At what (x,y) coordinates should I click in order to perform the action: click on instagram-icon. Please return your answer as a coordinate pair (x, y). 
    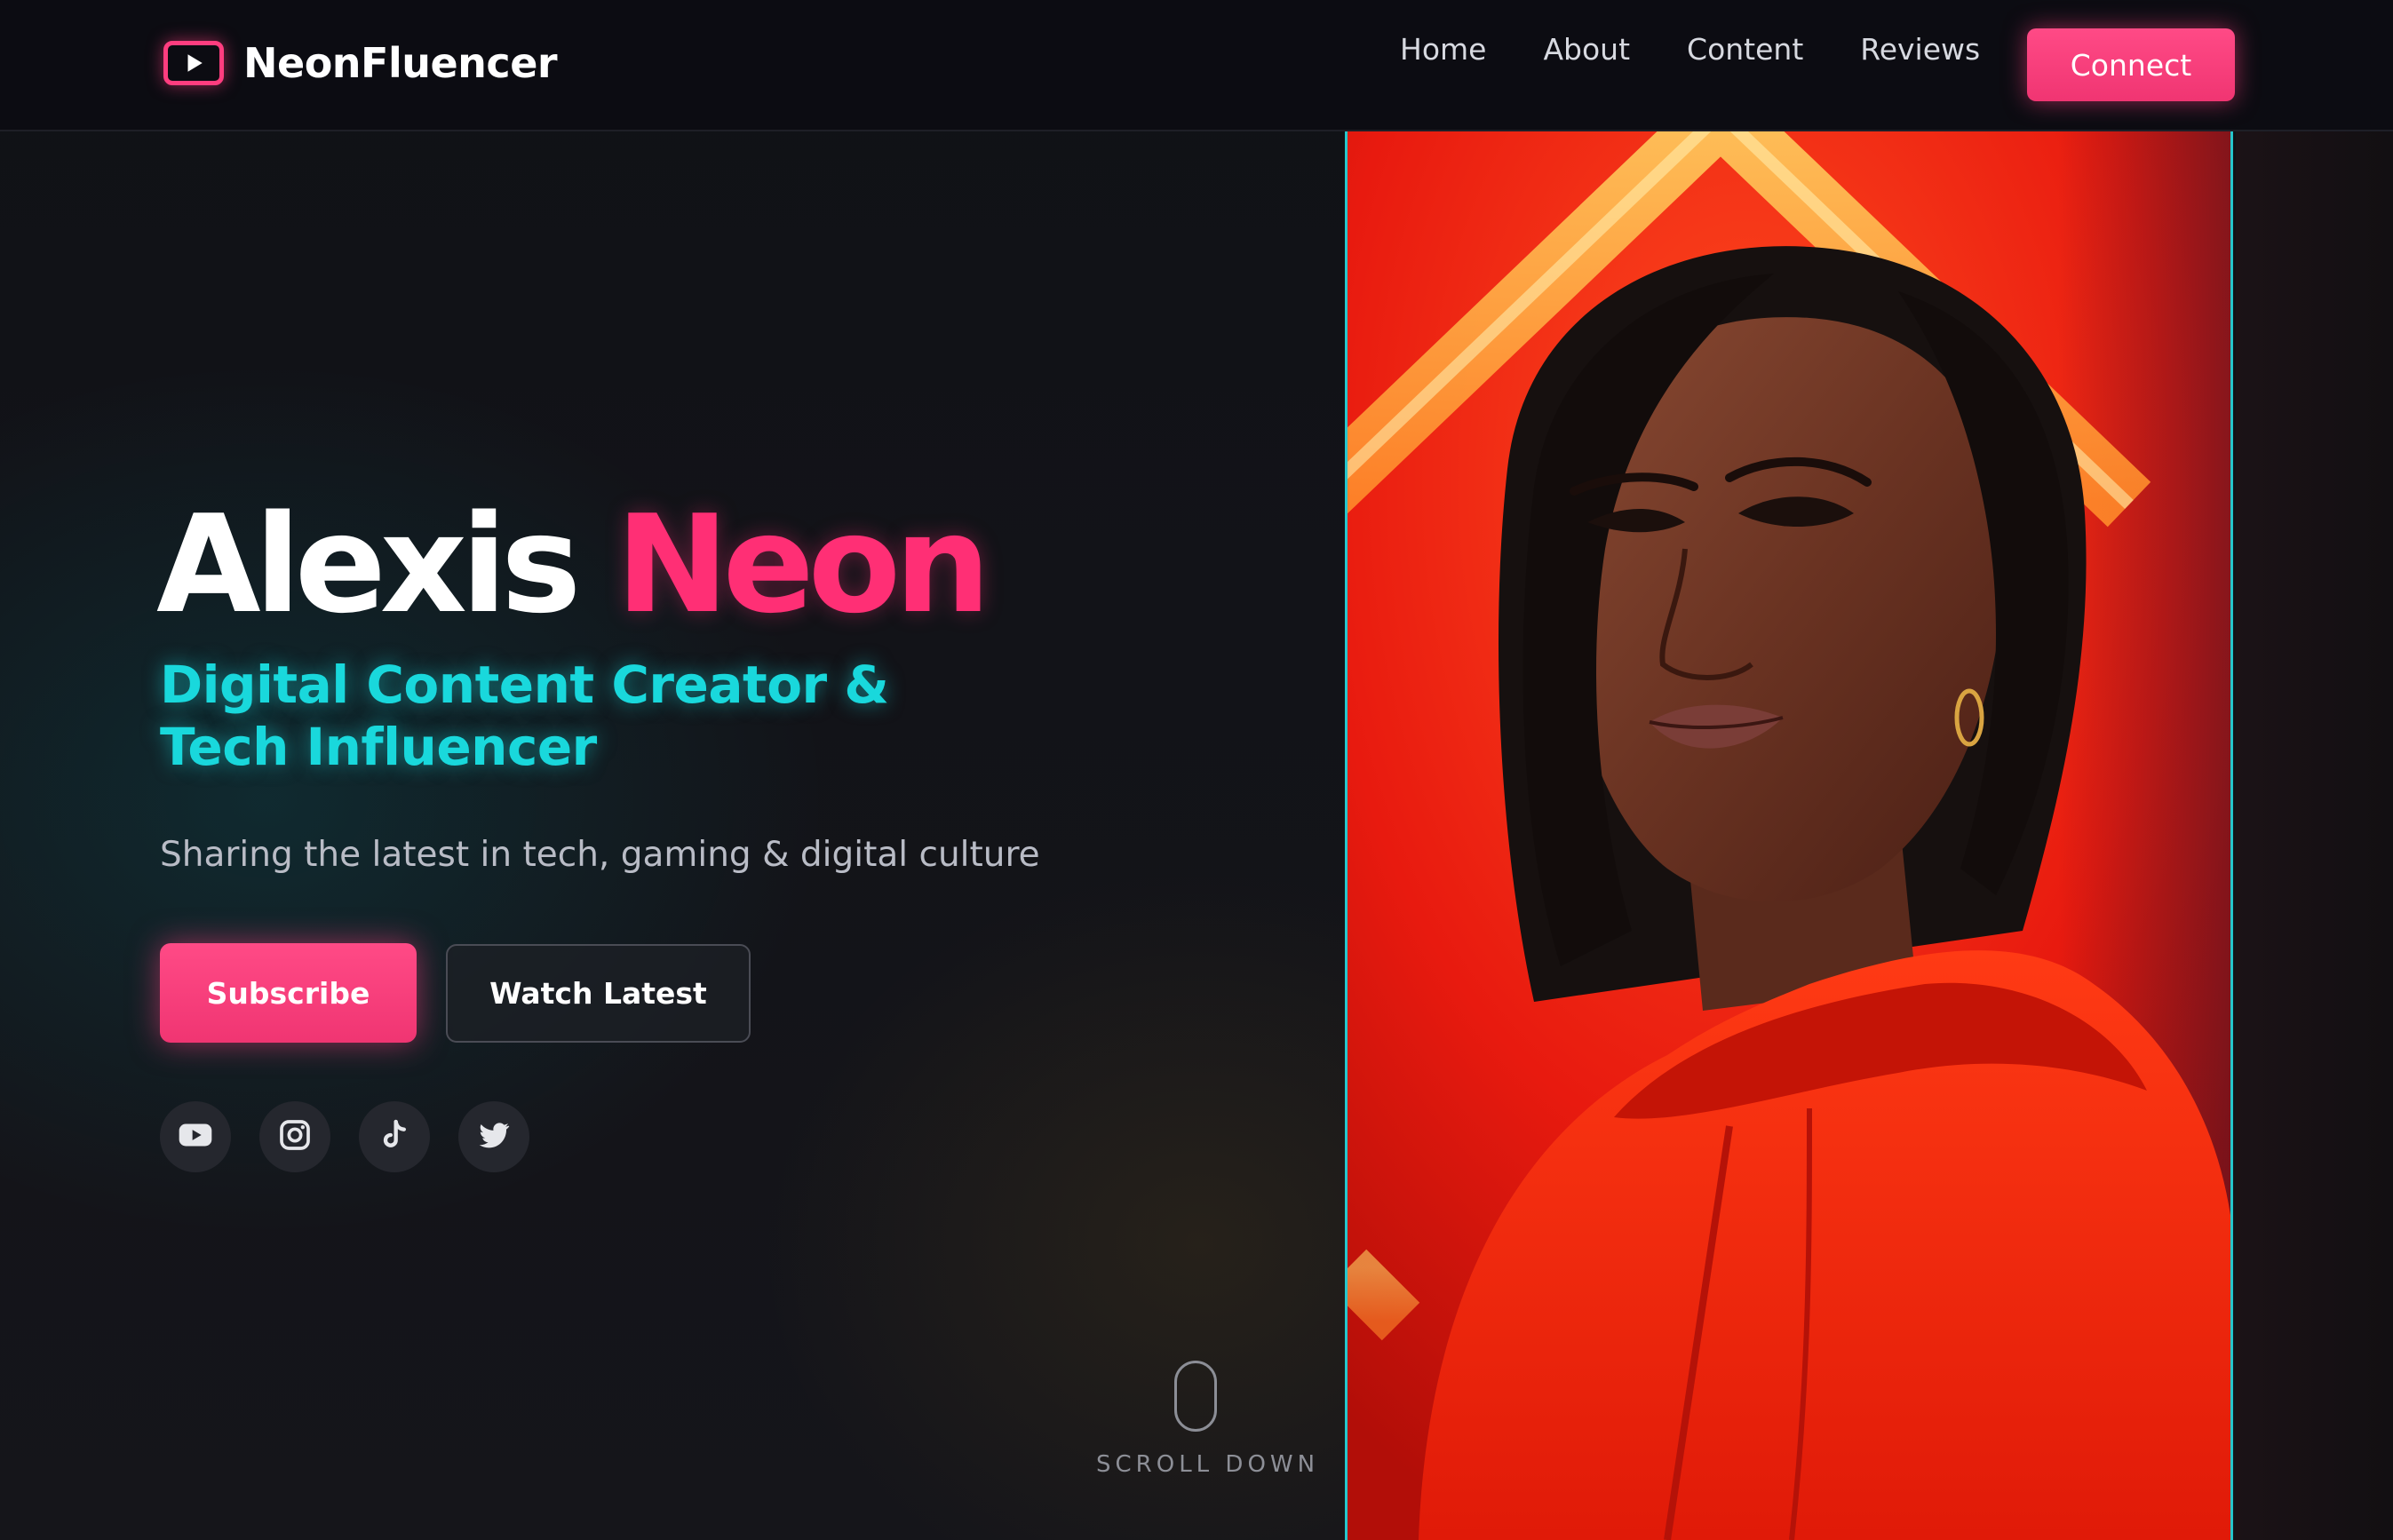
    Looking at the image, I should click on (295, 1137).